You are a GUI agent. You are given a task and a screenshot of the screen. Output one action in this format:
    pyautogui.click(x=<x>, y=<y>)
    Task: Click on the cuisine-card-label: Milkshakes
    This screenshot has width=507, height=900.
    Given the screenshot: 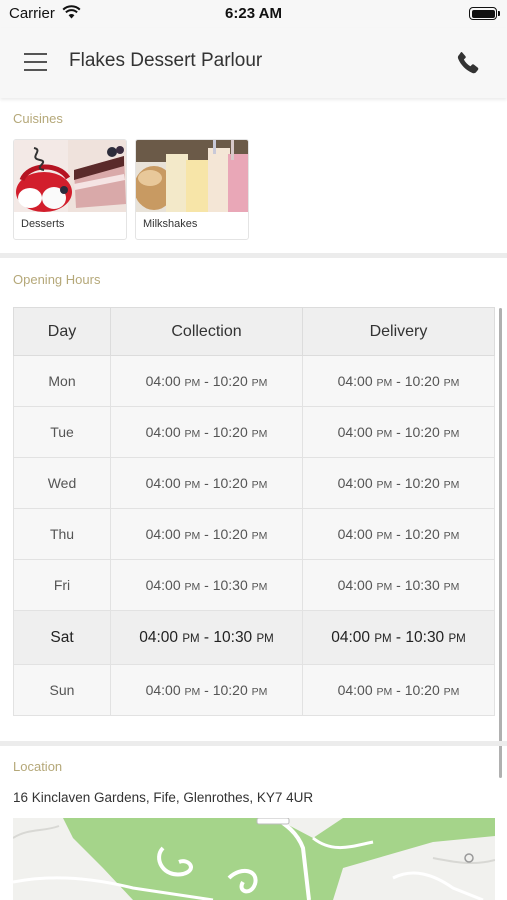 What is the action you would take?
    pyautogui.click(x=170, y=224)
    